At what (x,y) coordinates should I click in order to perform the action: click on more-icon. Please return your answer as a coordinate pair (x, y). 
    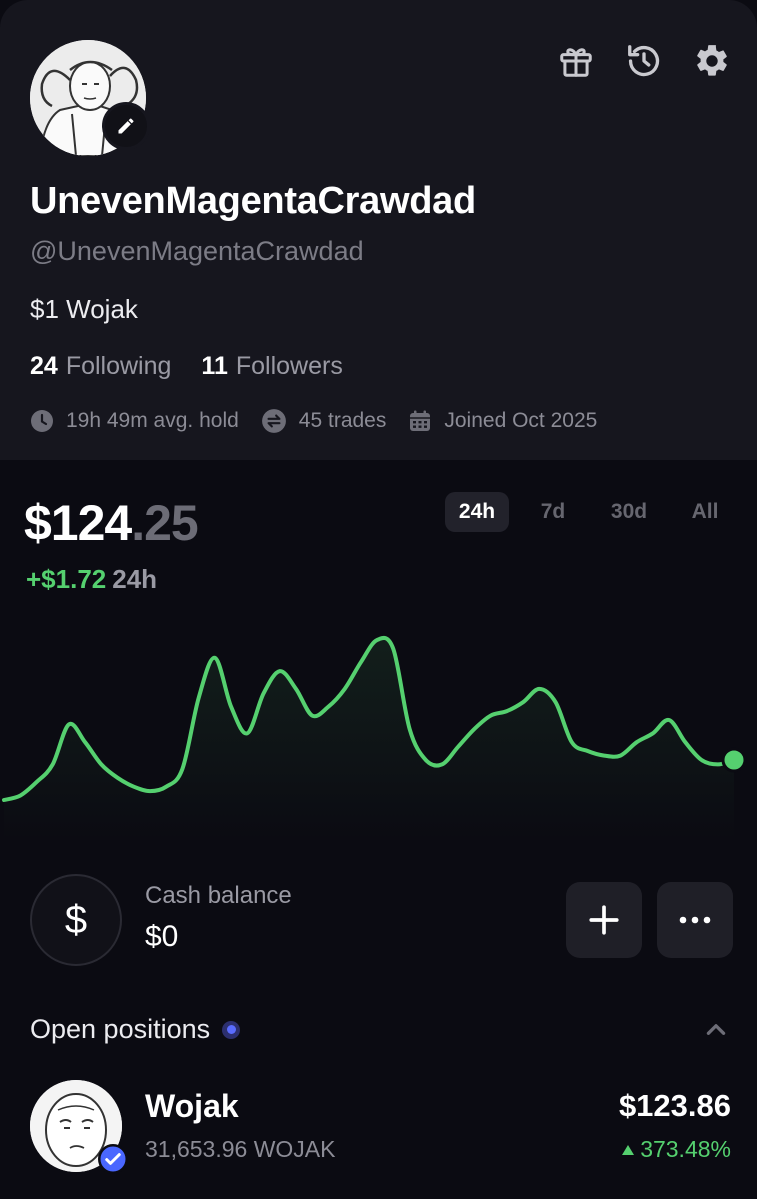
    Looking at the image, I should click on (695, 920).